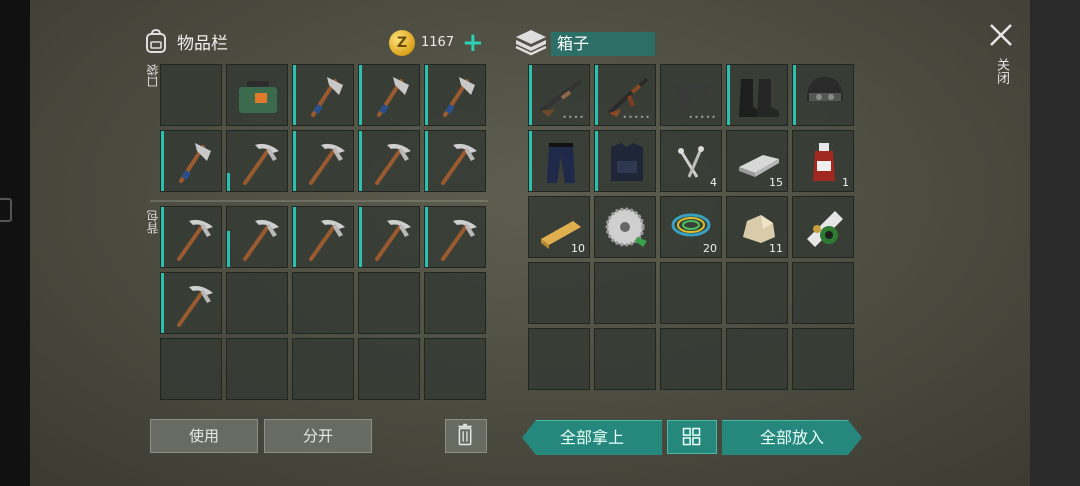 This screenshot has width=1080, height=486. I want to click on box-slot: 11, so click(757, 227).